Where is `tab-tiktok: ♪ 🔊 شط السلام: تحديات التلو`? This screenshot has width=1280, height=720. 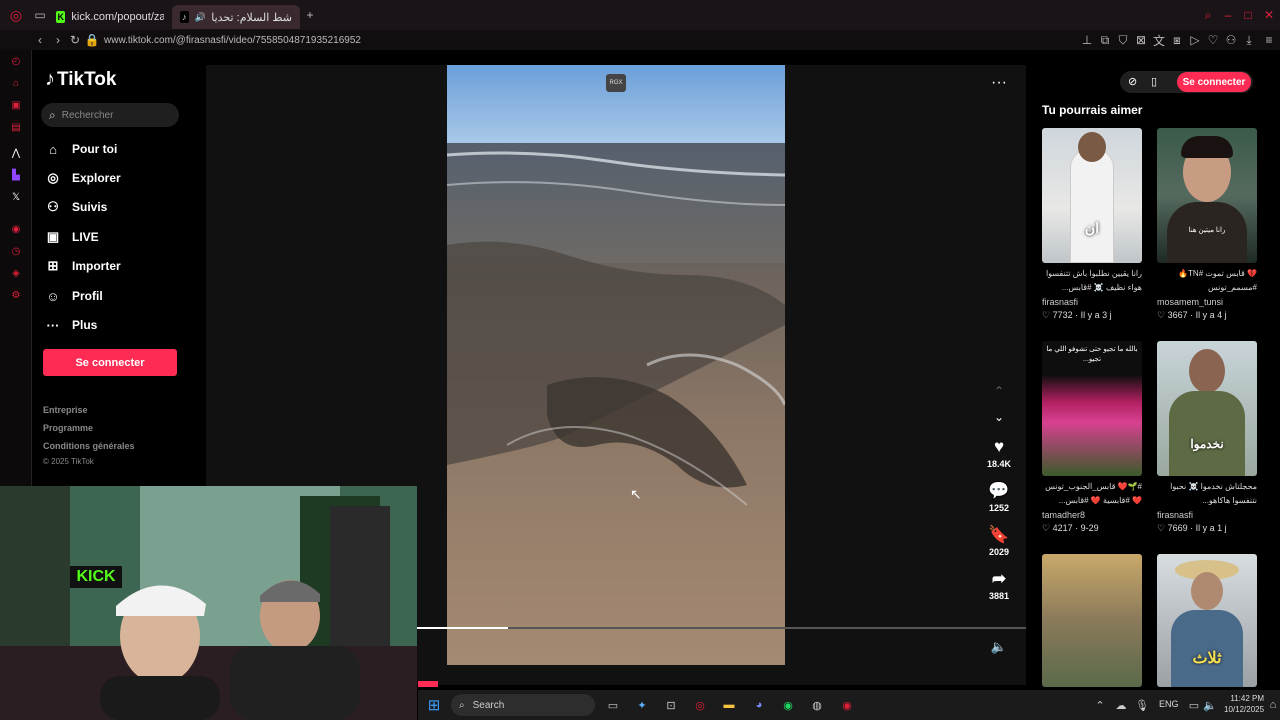 tab-tiktok: ♪ 🔊 شط السلام: تحديات التلو is located at coordinates (236, 17).